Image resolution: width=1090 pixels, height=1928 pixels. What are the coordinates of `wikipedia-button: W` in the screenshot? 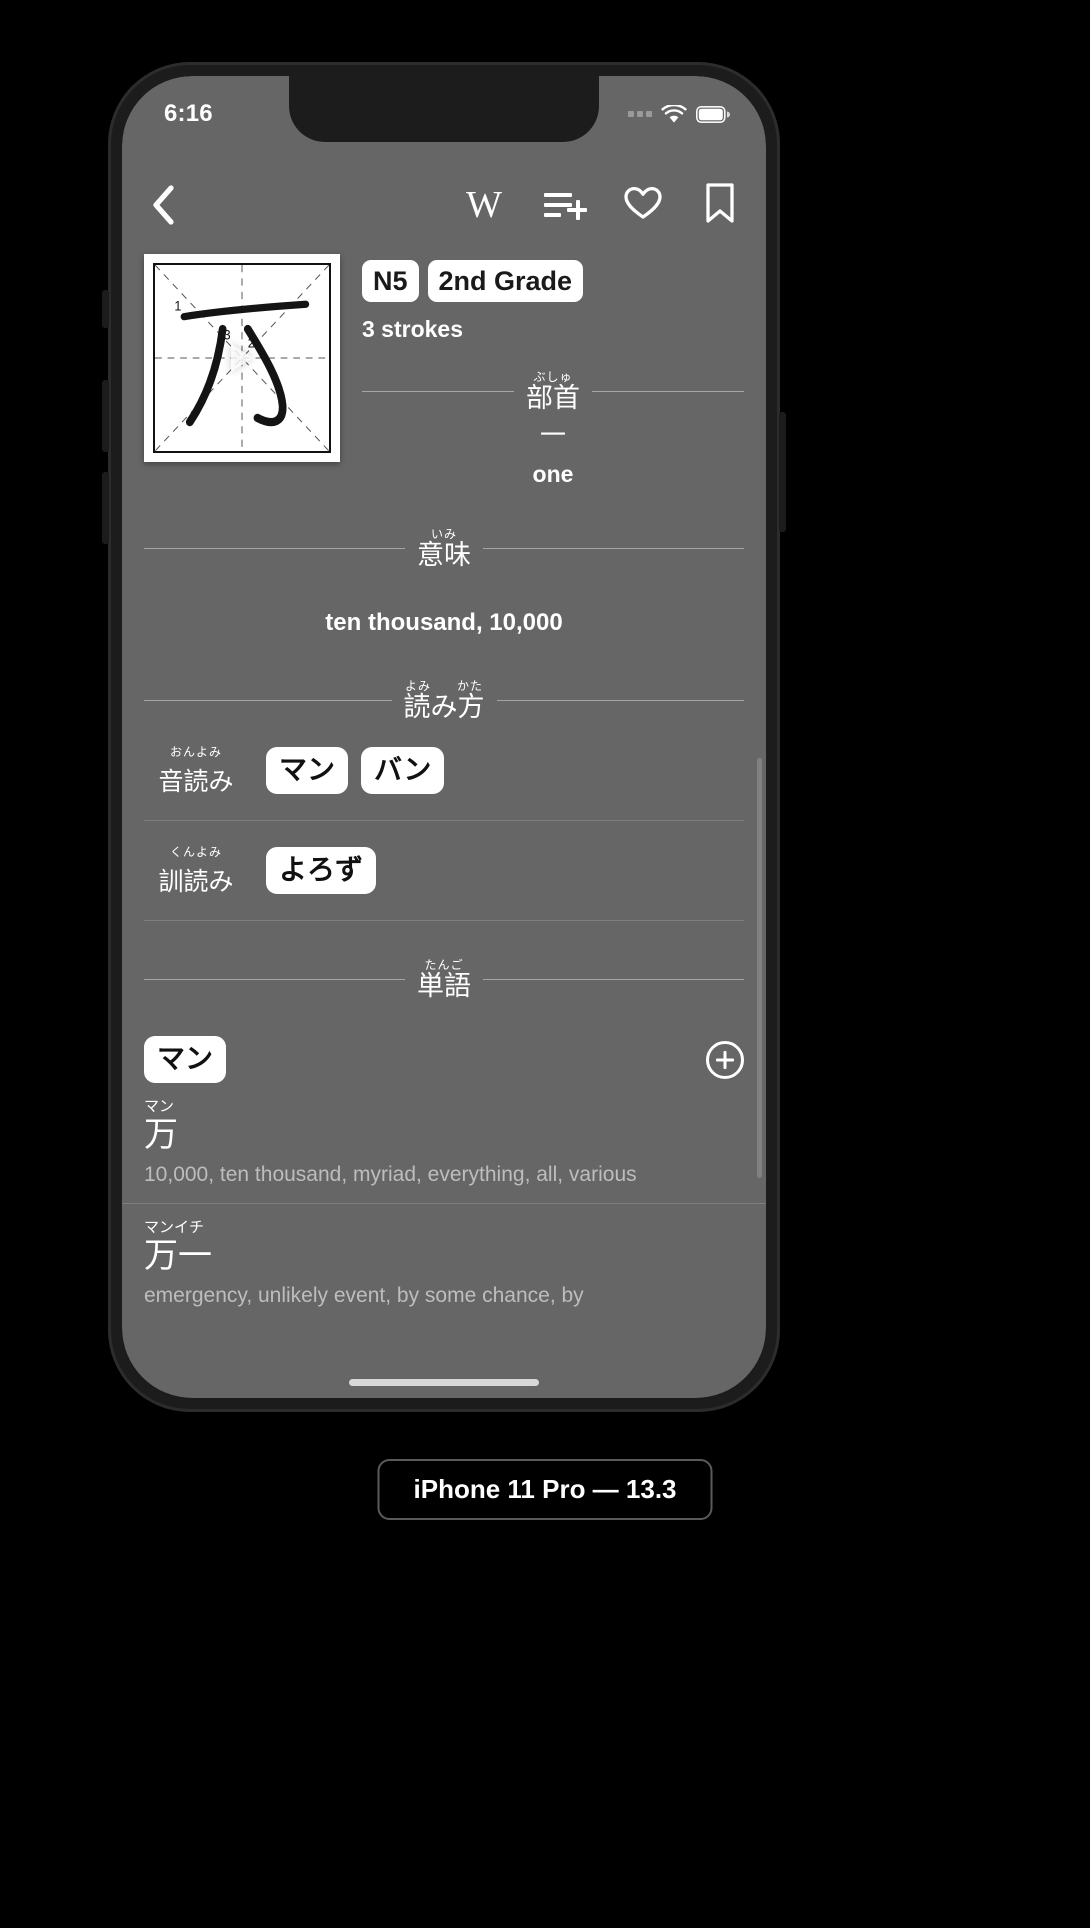 It's located at (484, 205).